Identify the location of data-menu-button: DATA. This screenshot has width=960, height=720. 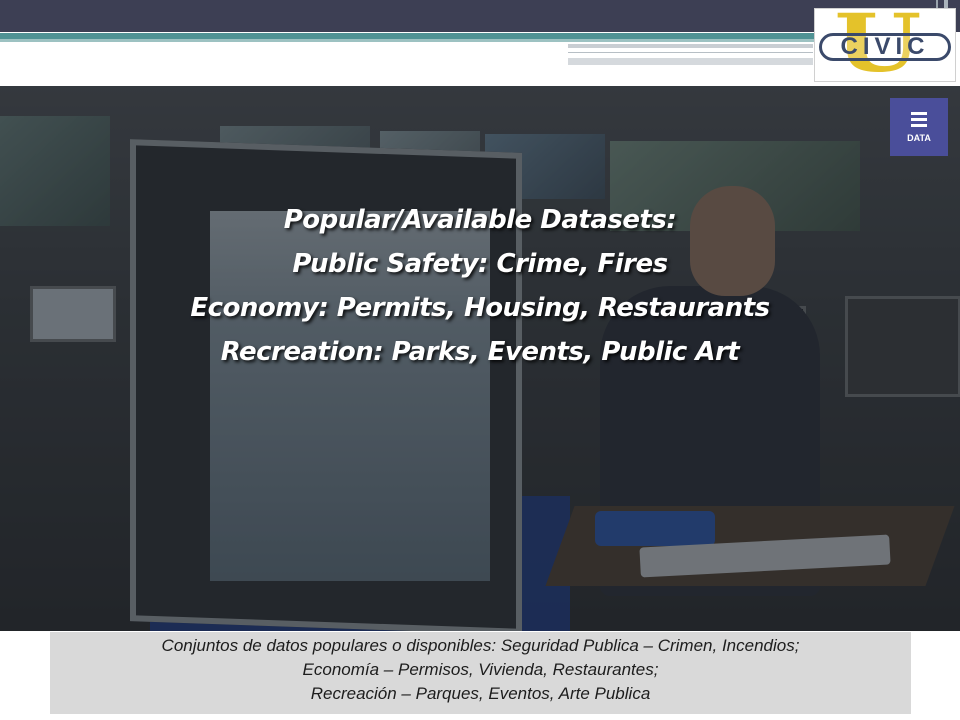
(919, 127).